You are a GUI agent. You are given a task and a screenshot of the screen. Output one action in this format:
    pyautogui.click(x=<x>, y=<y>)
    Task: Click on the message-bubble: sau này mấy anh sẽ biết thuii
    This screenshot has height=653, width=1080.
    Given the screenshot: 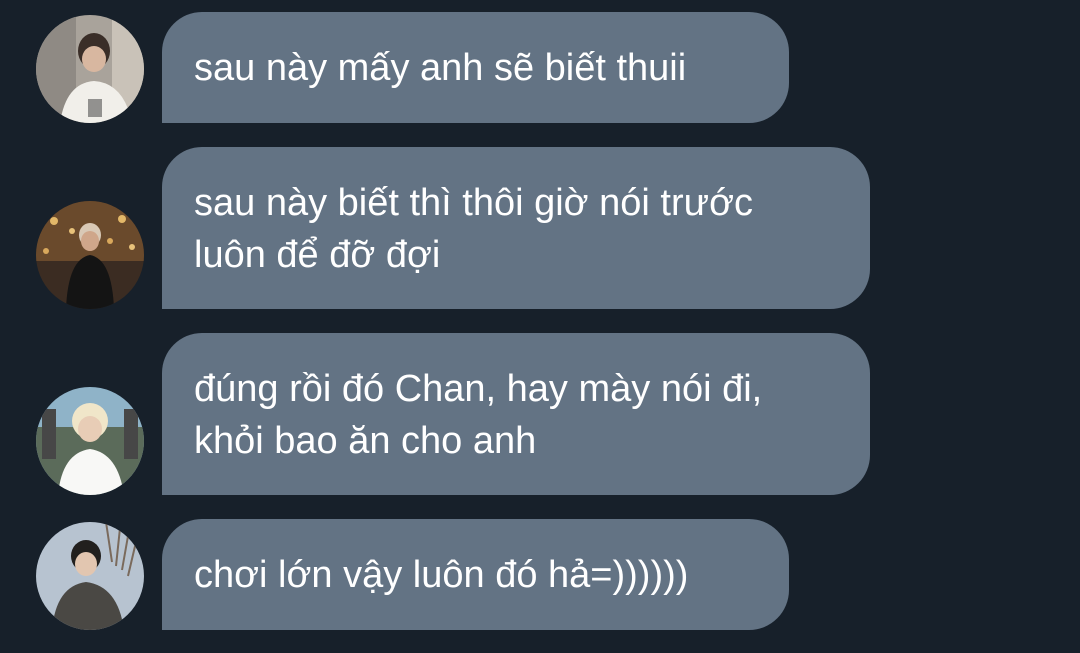 What is the action you would take?
    pyautogui.click(x=475, y=67)
    